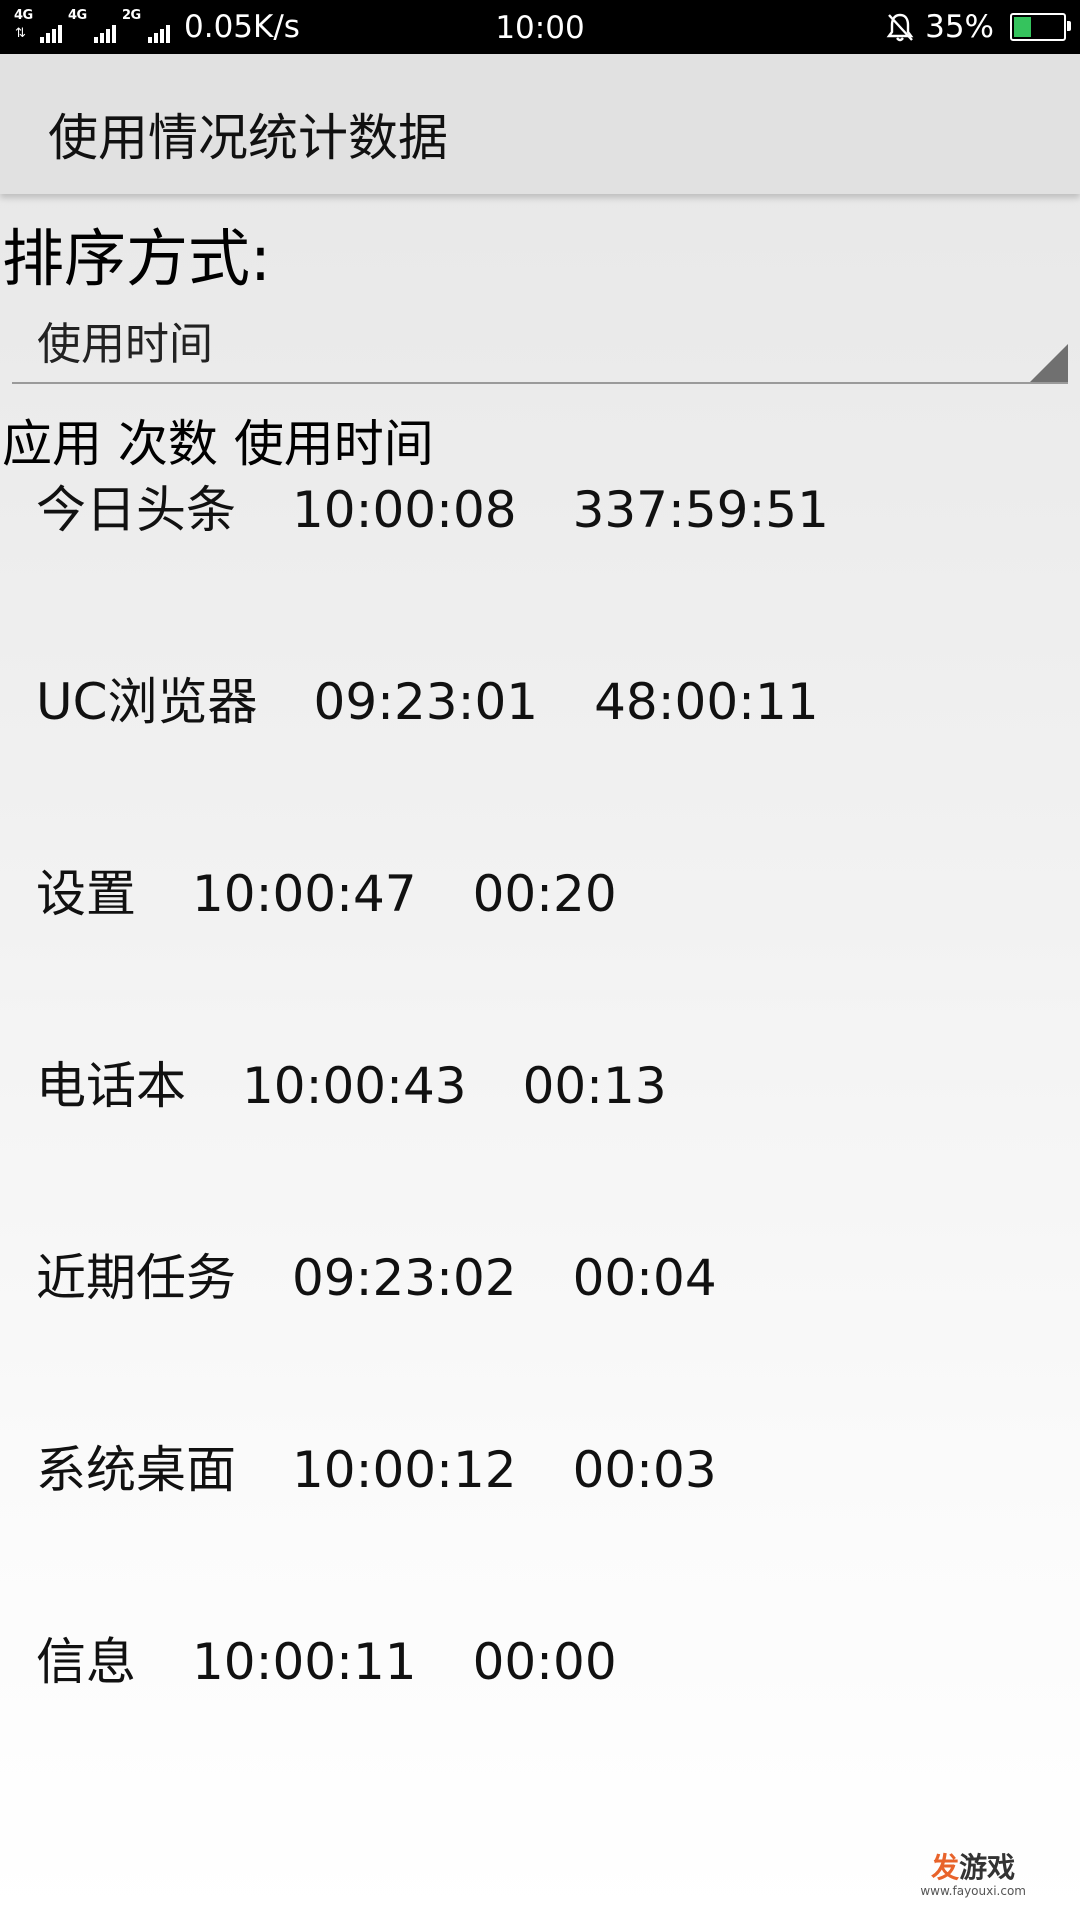 This screenshot has width=1080, height=1920. Describe the element at coordinates (248, 138) in the screenshot. I see `page-title: 使用情况统计数据` at that location.